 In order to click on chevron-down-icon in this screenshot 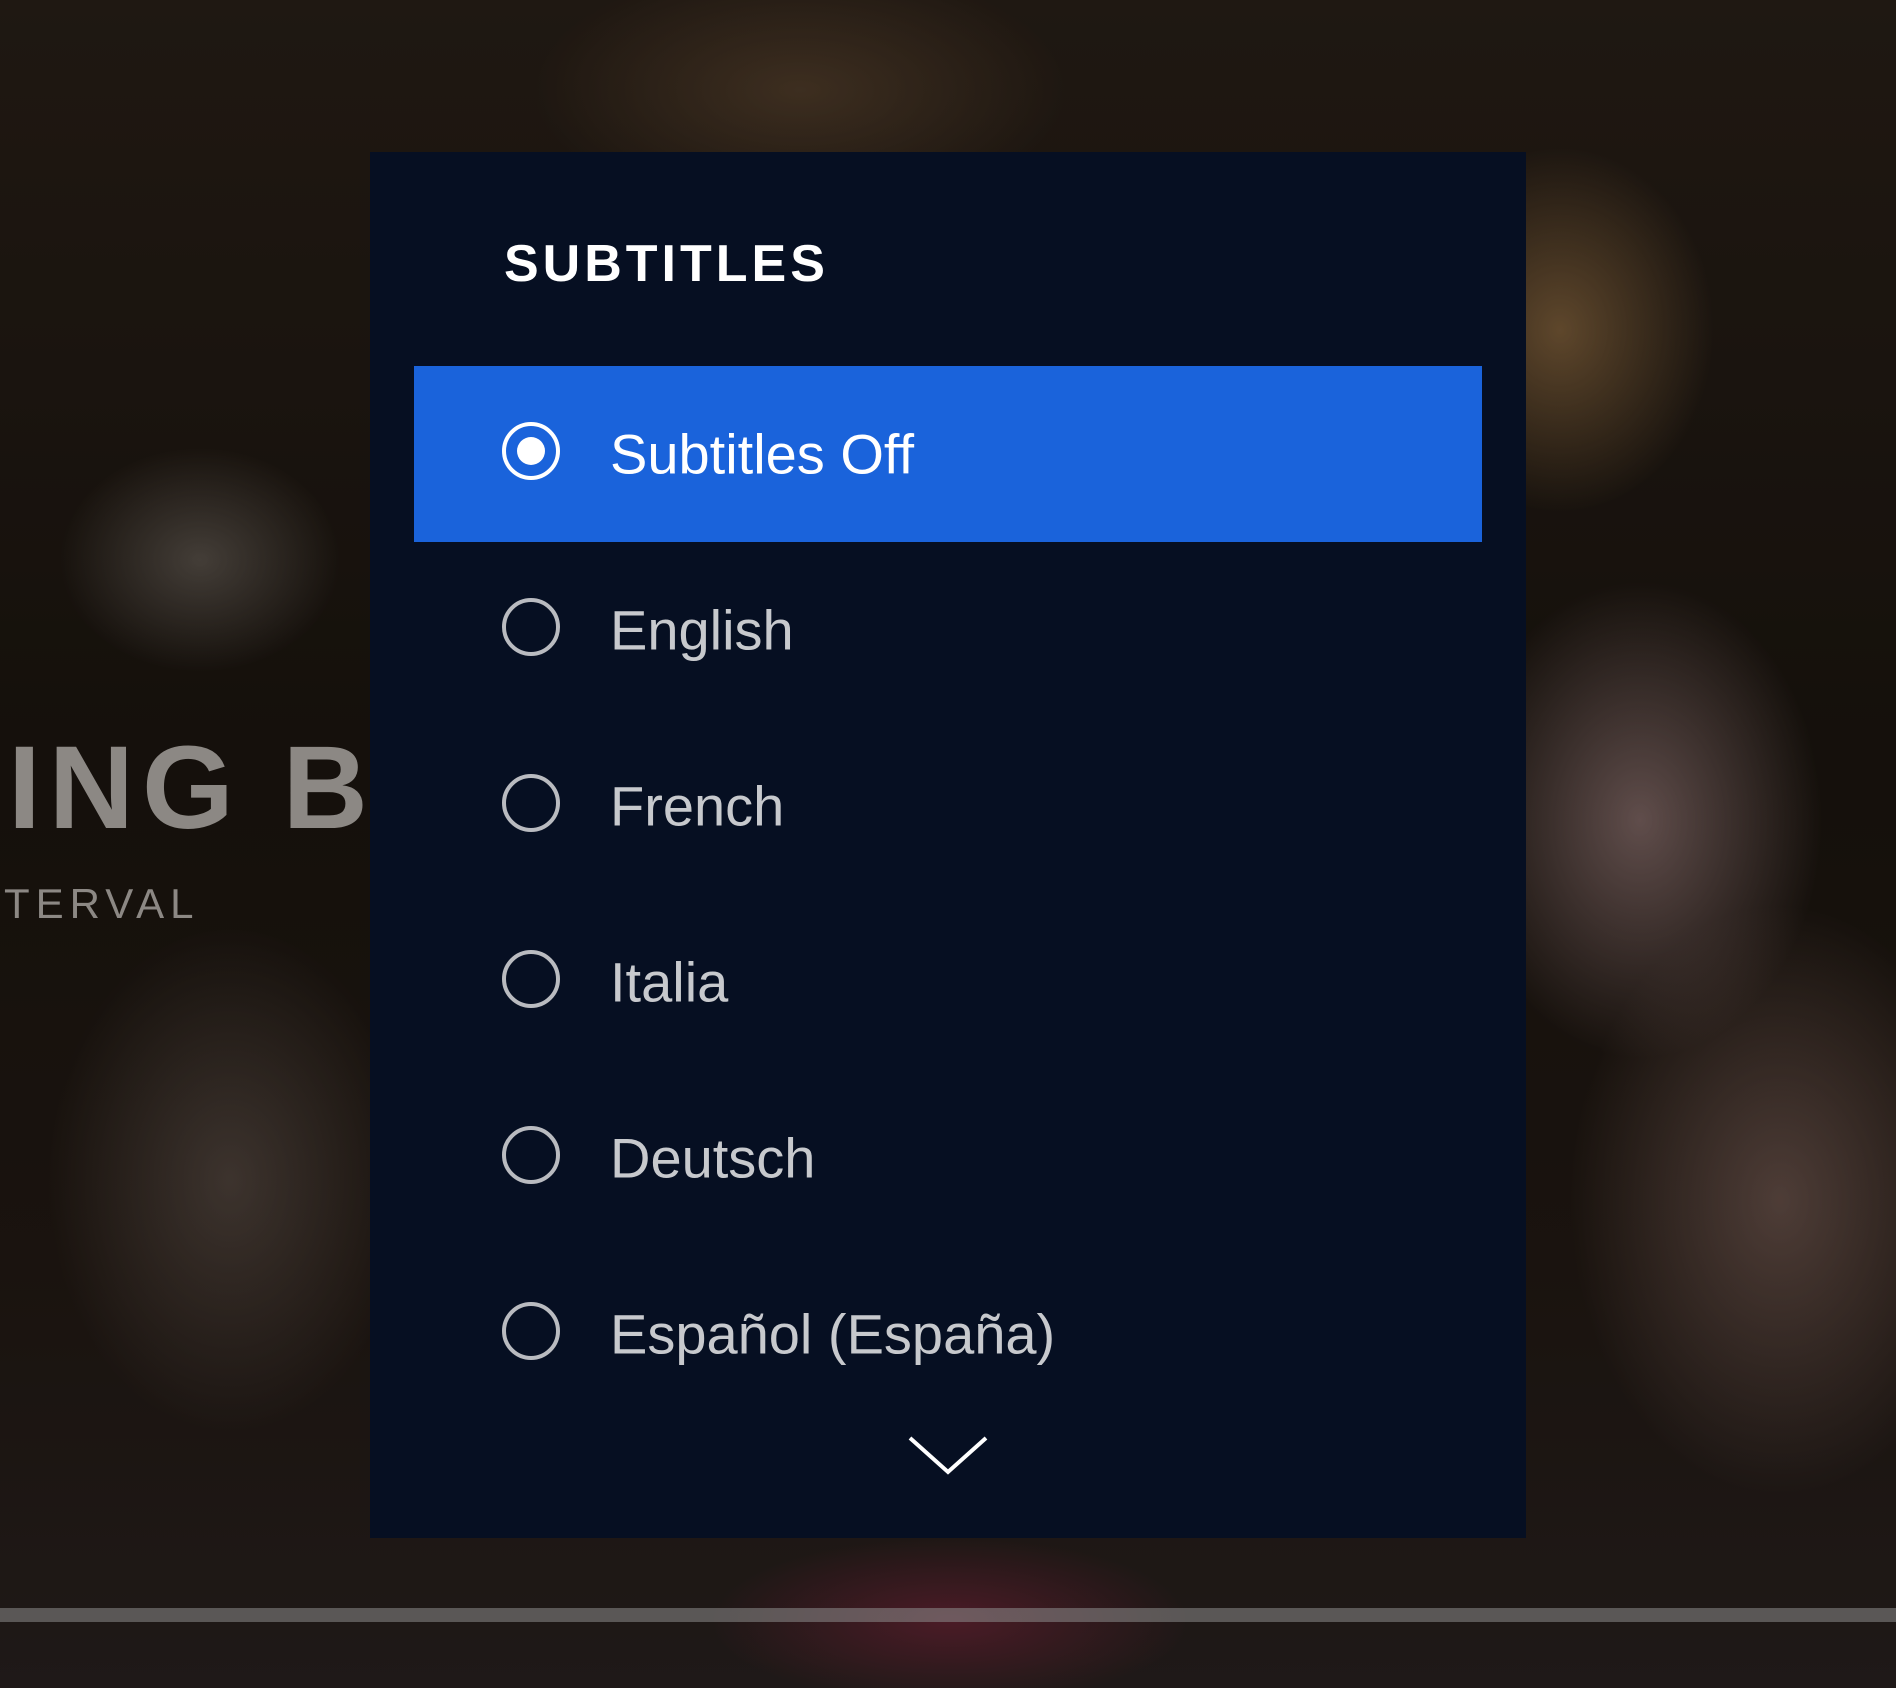, I will do `click(948, 1455)`.